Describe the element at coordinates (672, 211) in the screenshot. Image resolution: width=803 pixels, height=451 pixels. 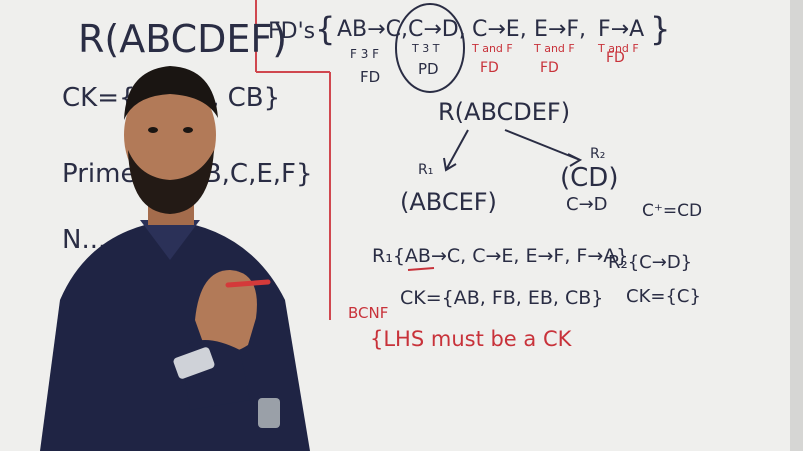
I see `closure: C⁺=CD` at that location.